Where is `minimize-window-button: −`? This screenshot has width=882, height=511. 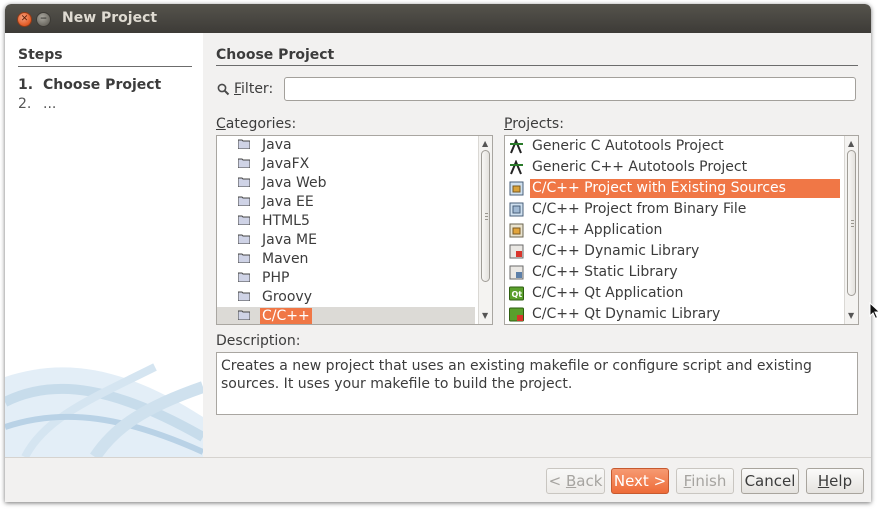
minimize-window-button: − is located at coordinates (43, 19).